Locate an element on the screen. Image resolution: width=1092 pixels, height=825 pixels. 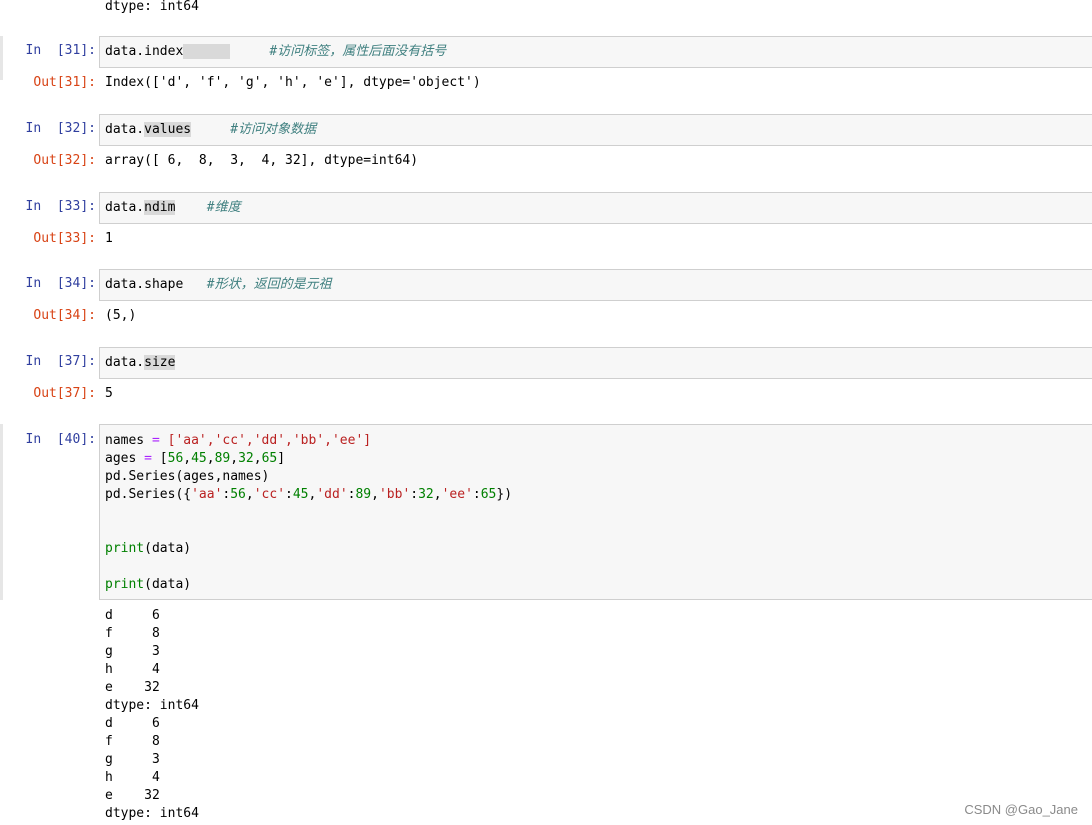
code-line-1: names = ['aa','cc','dd','bb','ee'] is located at coordinates (238, 440).